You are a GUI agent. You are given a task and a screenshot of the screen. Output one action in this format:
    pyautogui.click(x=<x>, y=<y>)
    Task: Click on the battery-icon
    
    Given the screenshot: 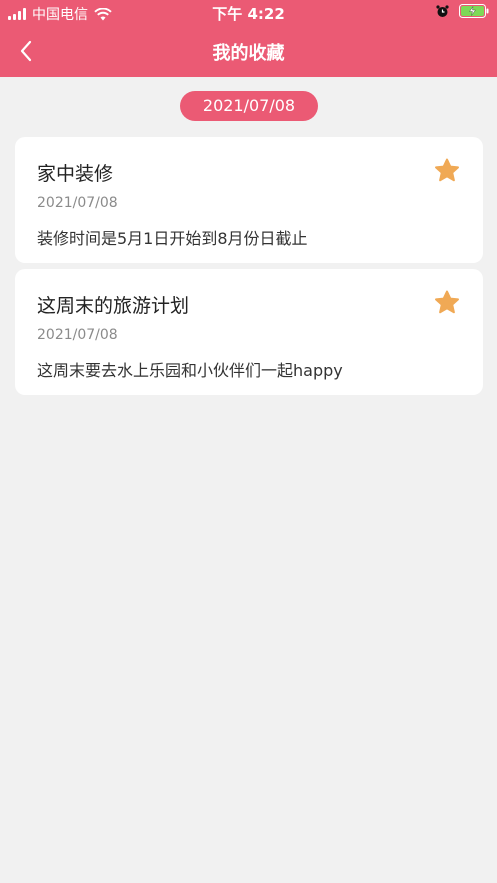 What is the action you would take?
    pyautogui.click(x=474, y=11)
    